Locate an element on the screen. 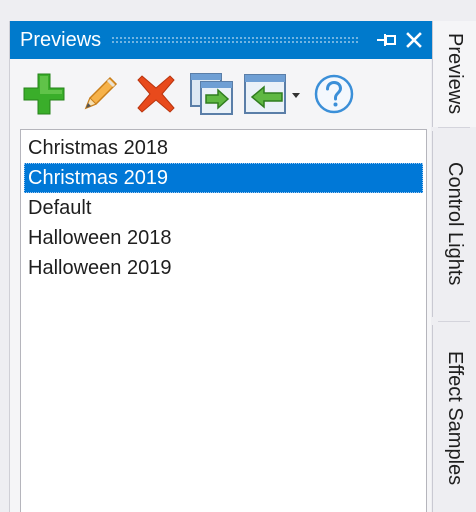 The image size is (476, 512). pin-button is located at coordinates (386, 40).